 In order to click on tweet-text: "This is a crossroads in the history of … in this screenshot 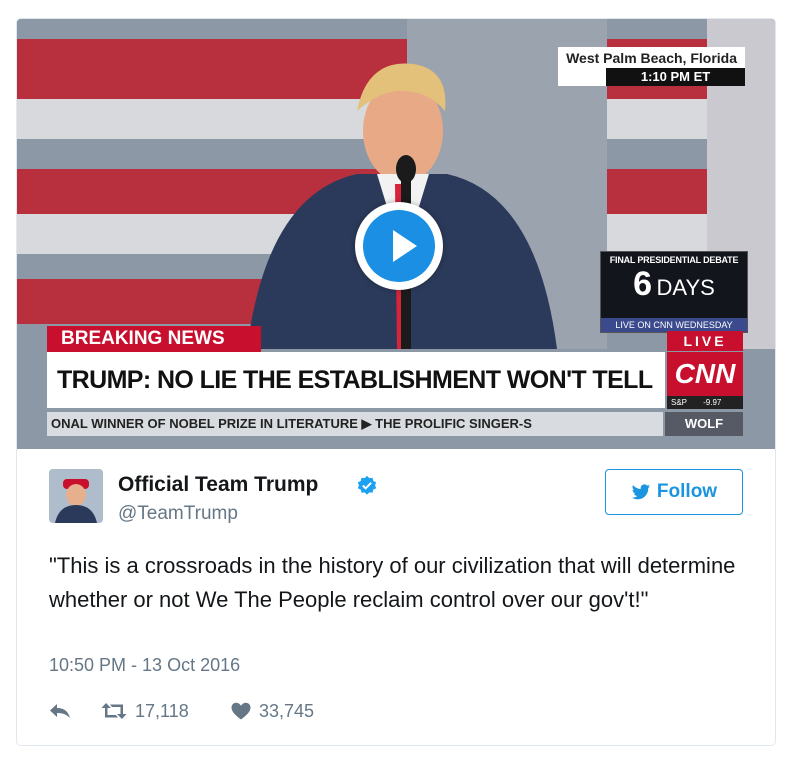, I will do `click(392, 582)`.